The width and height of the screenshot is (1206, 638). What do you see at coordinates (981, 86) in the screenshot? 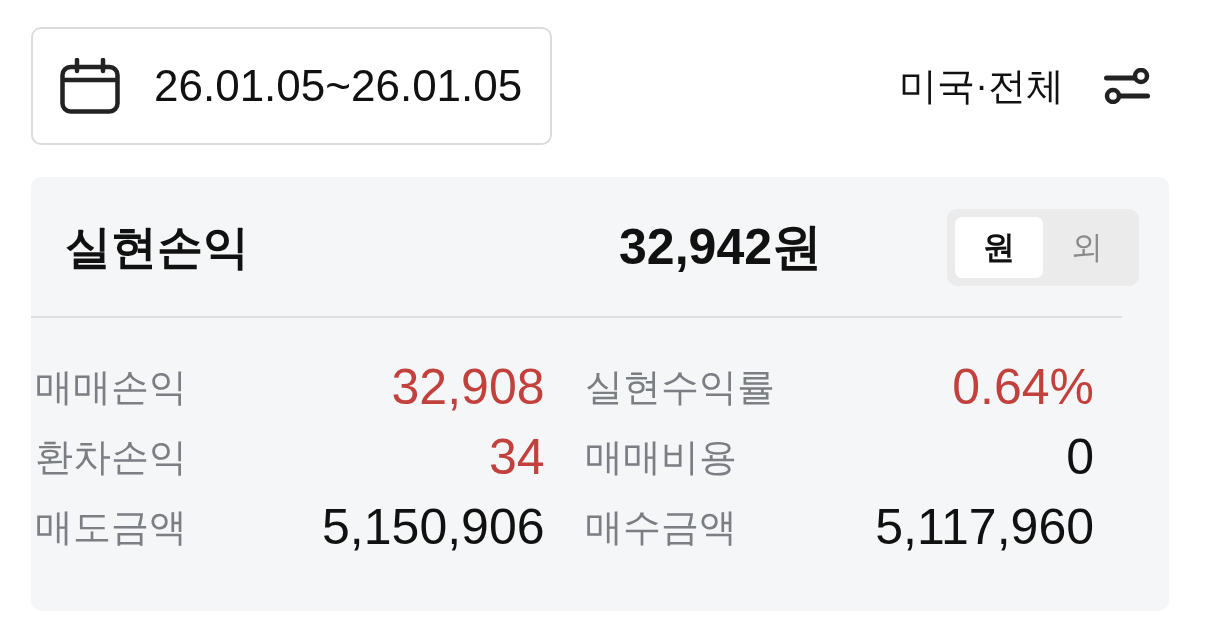
I see `market-filter-label: 미국·전체` at bounding box center [981, 86].